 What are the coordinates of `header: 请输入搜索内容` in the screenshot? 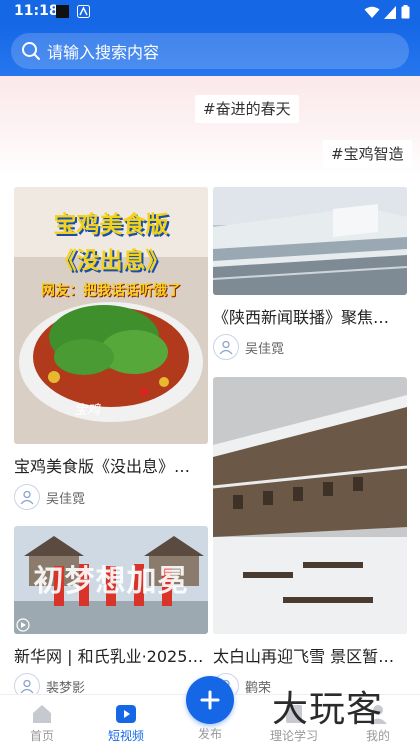 It's located at (210, 50).